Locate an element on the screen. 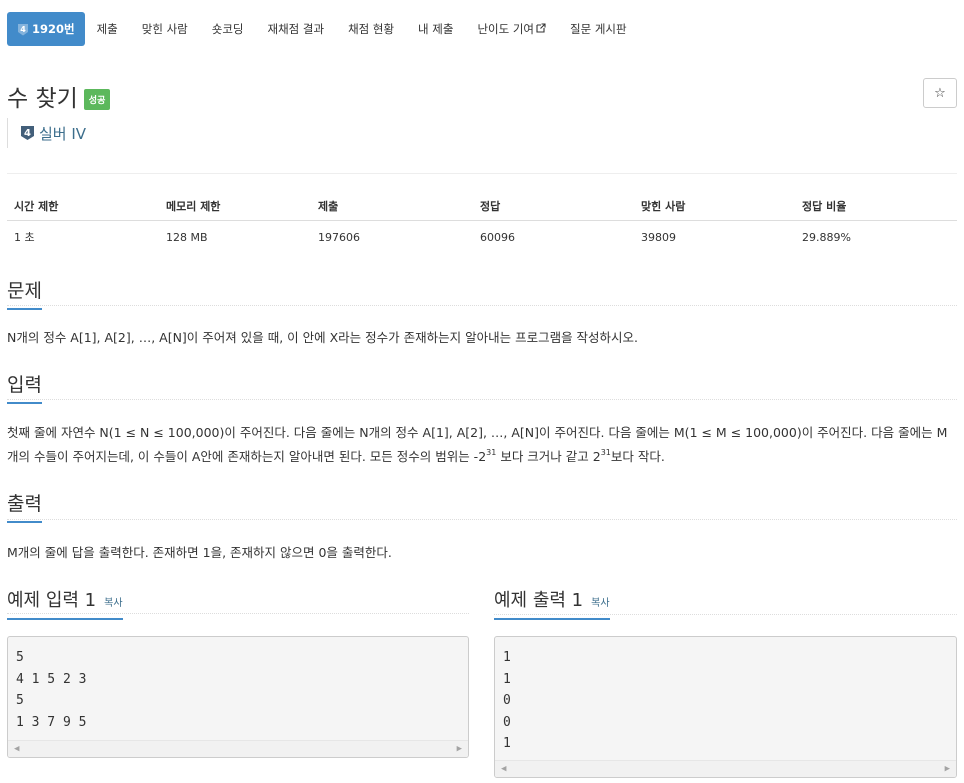 The height and width of the screenshot is (783, 964). tab-my-submissions: 내 제출 is located at coordinates (435, 29).